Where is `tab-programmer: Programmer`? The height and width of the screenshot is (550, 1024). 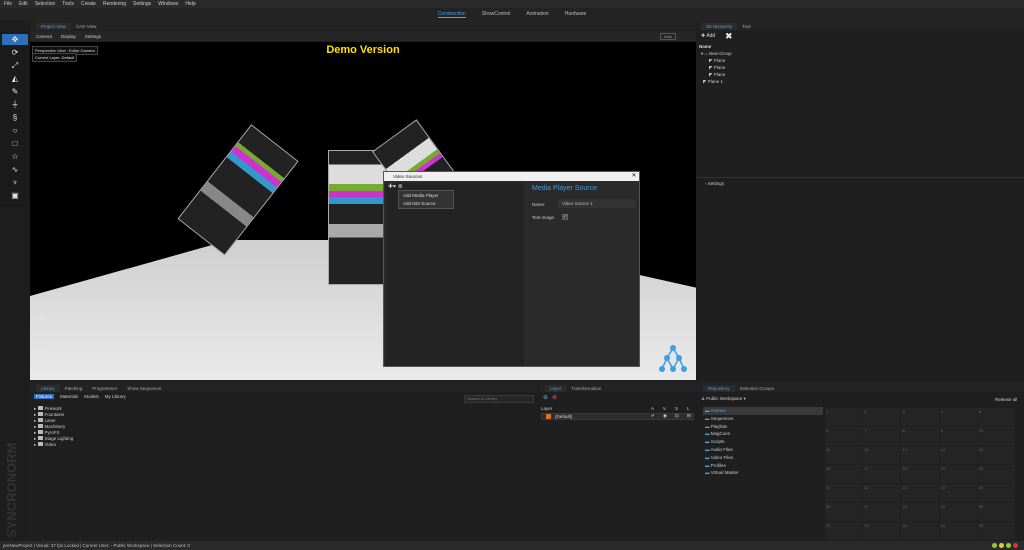 tab-programmer: Programmer is located at coordinates (104, 388).